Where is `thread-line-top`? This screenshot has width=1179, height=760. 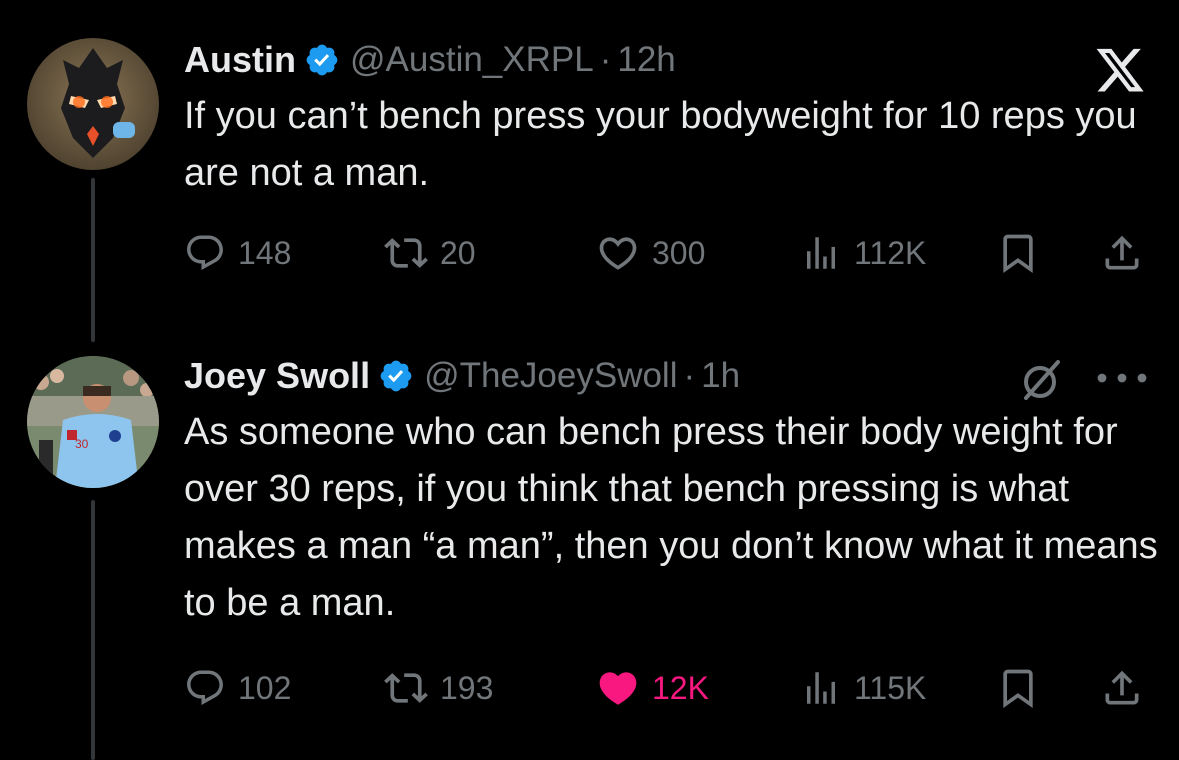 thread-line-top is located at coordinates (93, 260).